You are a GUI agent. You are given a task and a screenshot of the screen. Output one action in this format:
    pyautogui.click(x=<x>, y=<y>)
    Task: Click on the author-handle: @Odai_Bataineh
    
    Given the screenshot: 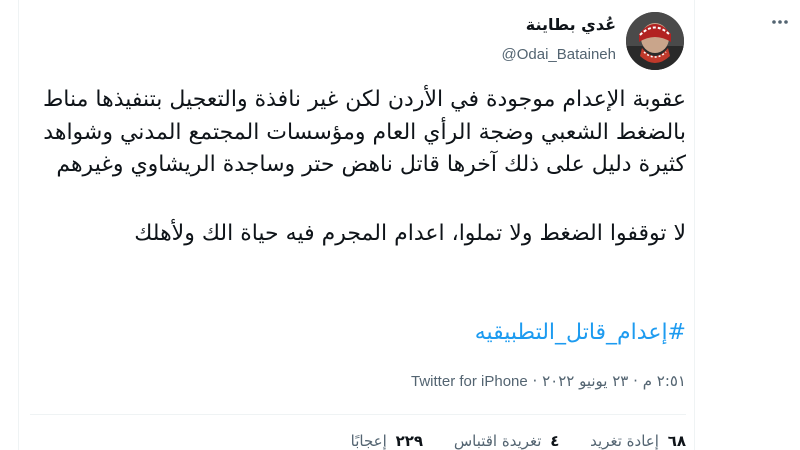 What is the action you would take?
    pyautogui.click(x=559, y=55)
    